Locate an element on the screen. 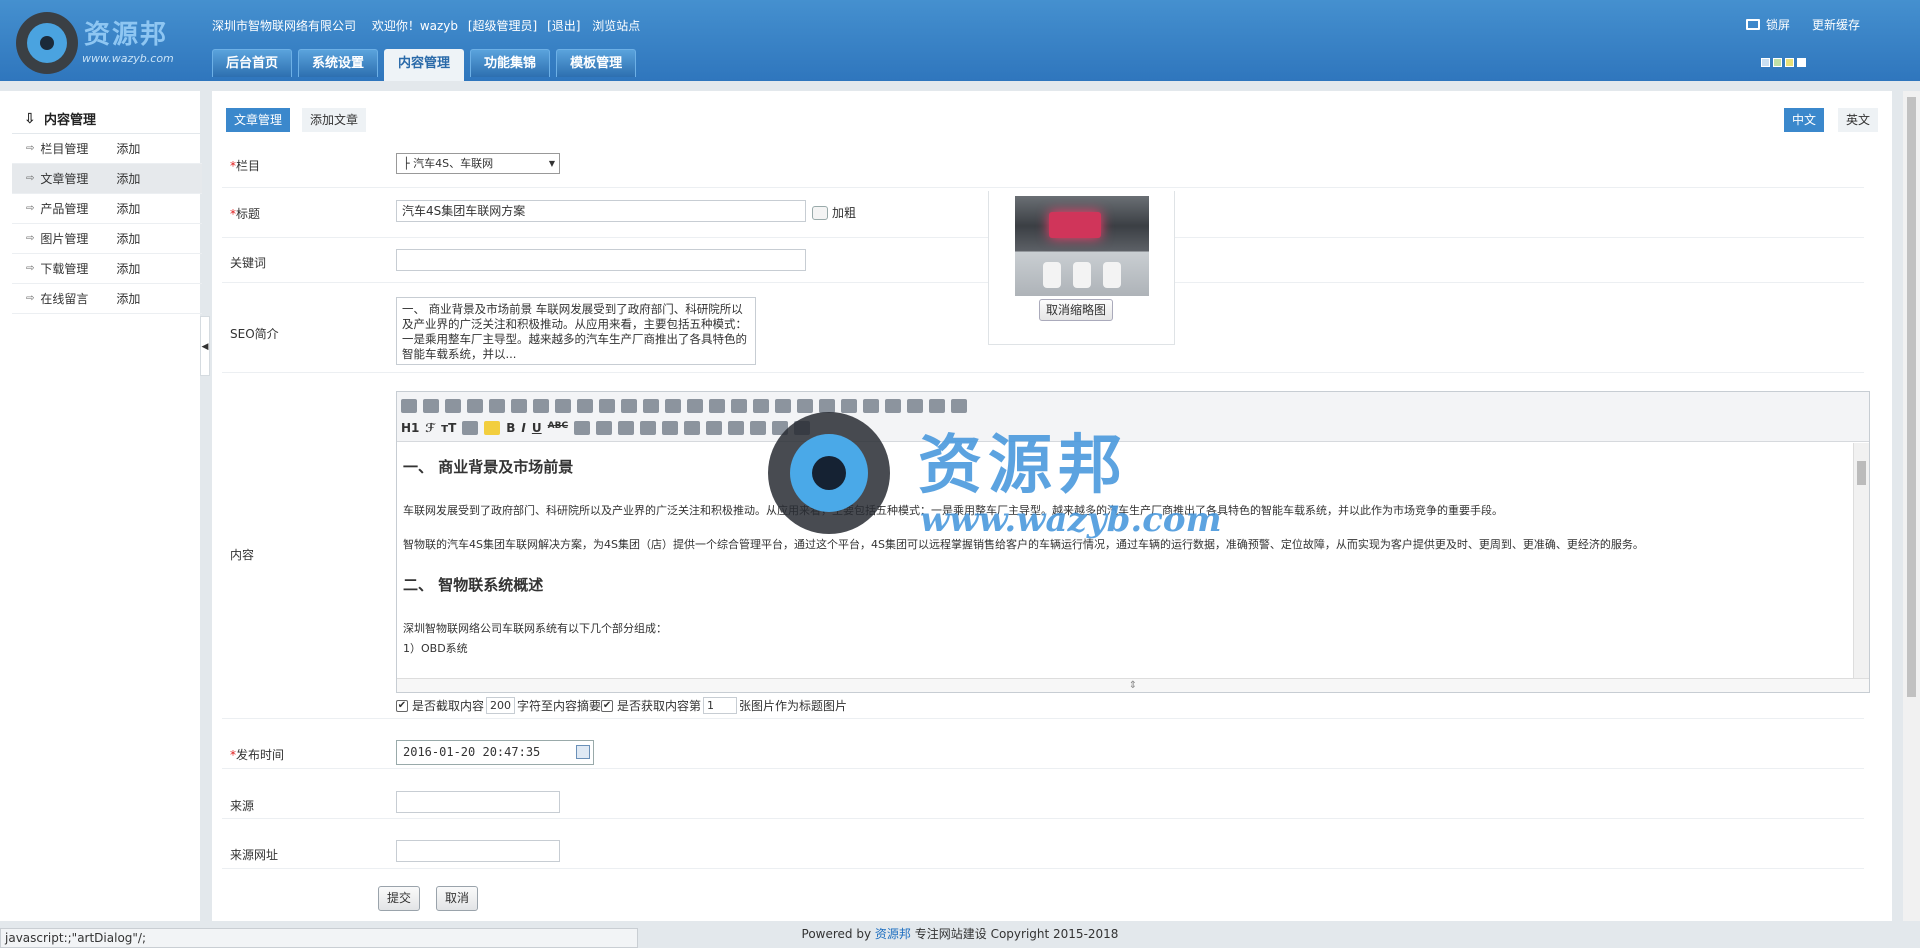  code-icon is located at coordinates (541, 406).